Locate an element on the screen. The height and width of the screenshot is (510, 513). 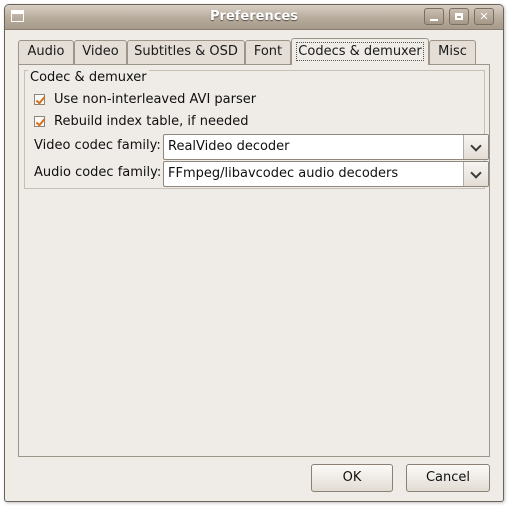
tab-subtitles-osd: Subtitles & OSD is located at coordinates (186, 52).